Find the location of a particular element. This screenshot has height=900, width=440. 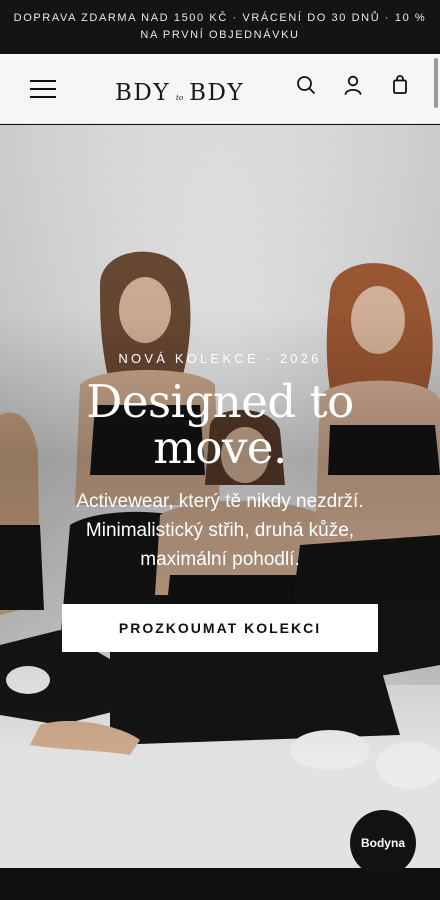

bag-icon is located at coordinates (400, 85).